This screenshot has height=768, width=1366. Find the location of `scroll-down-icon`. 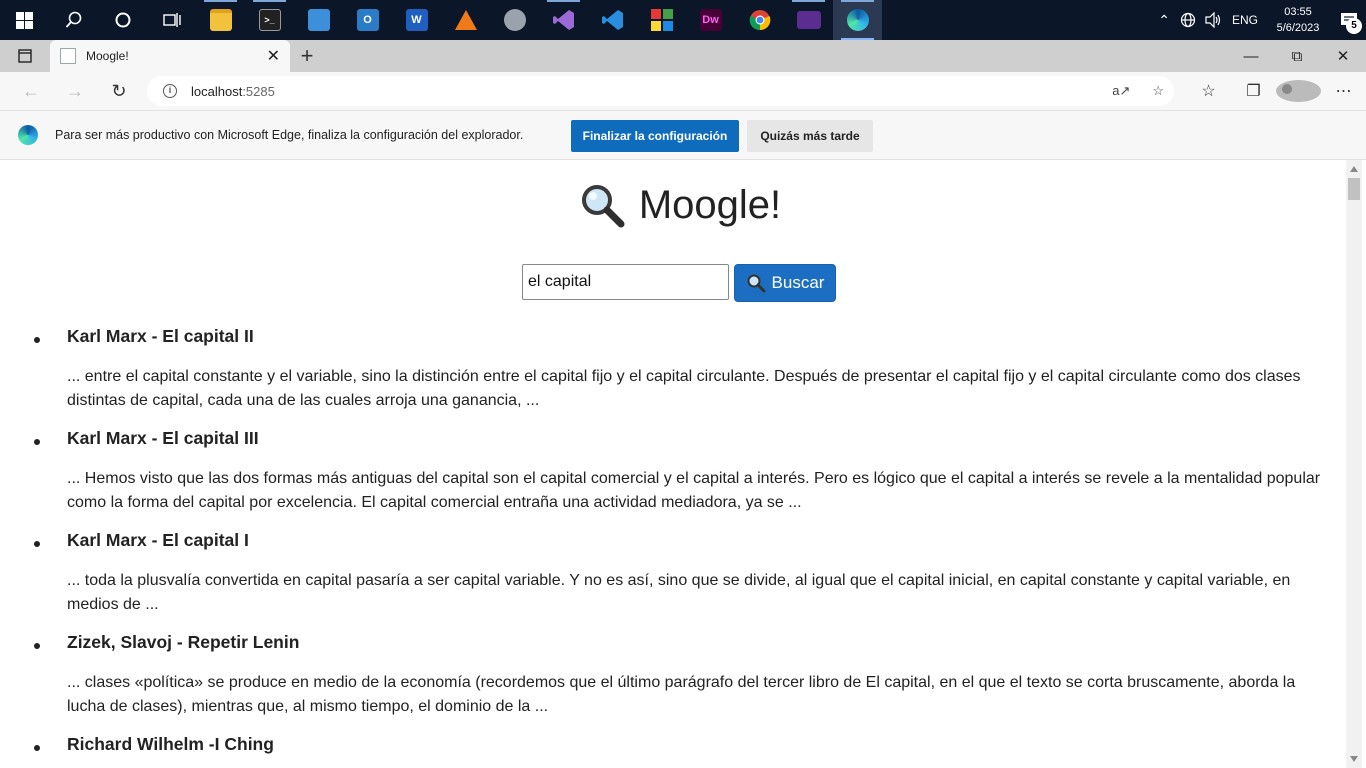

scroll-down-icon is located at coordinates (1354, 759).